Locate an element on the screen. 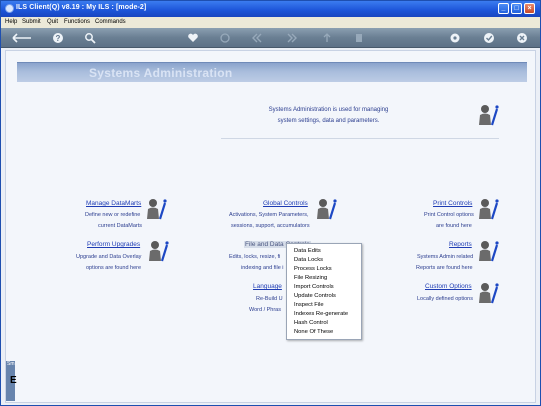 The image size is (541, 406). perform-upgrades-link: Perform Upgrades is located at coordinates (113, 244).